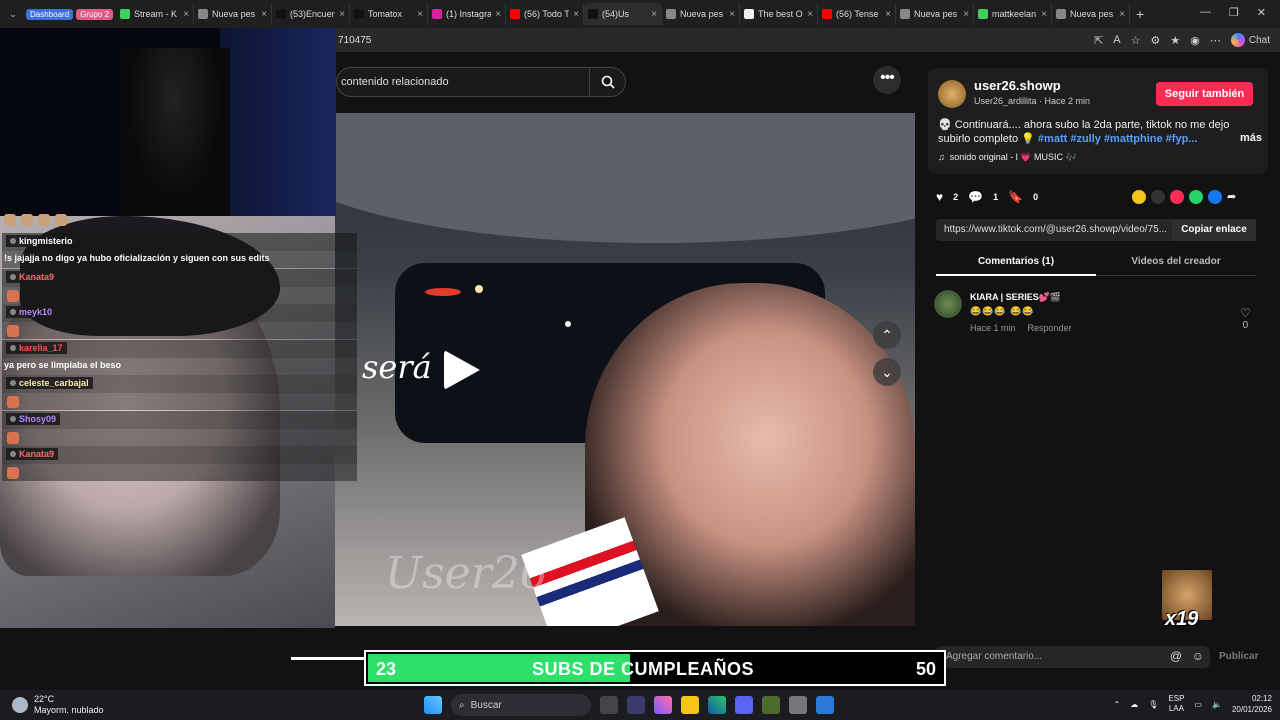  What do you see at coordinates (1098, 40) in the screenshot?
I see `open-app-icon: ⇱` at bounding box center [1098, 40].